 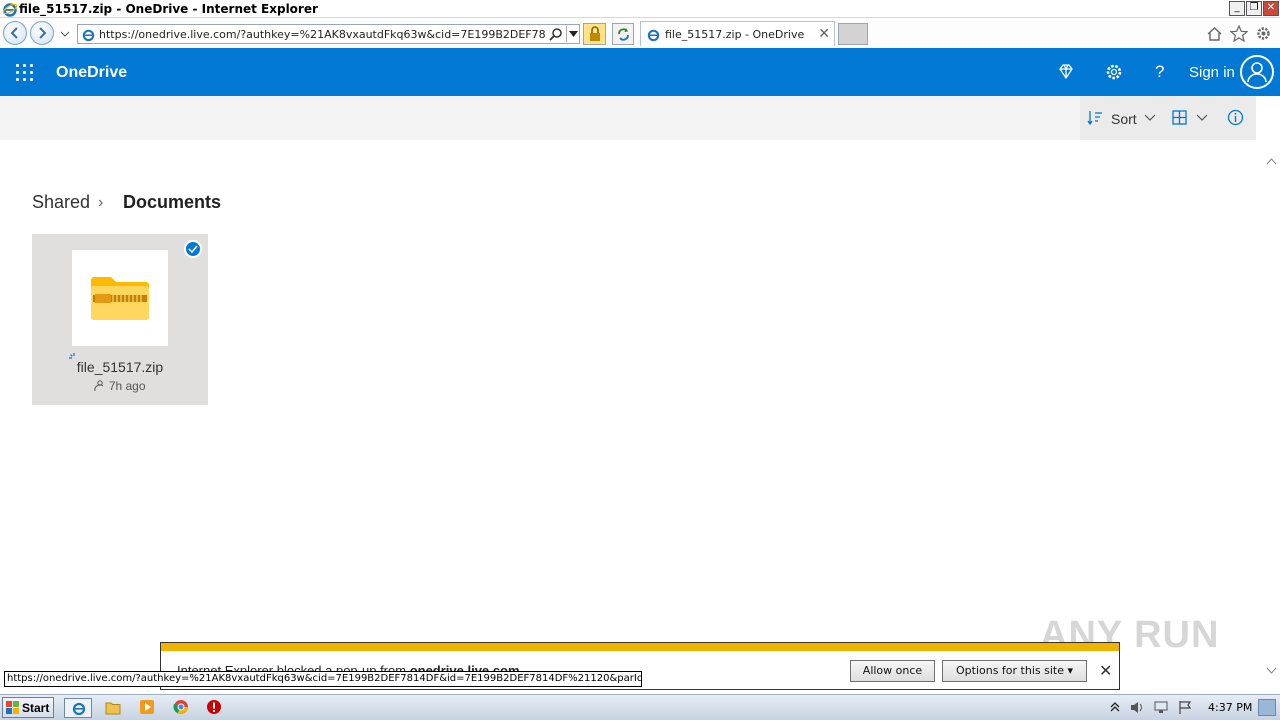 I want to click on sign-in-link: Sign in, so click(x=1212, y=72).